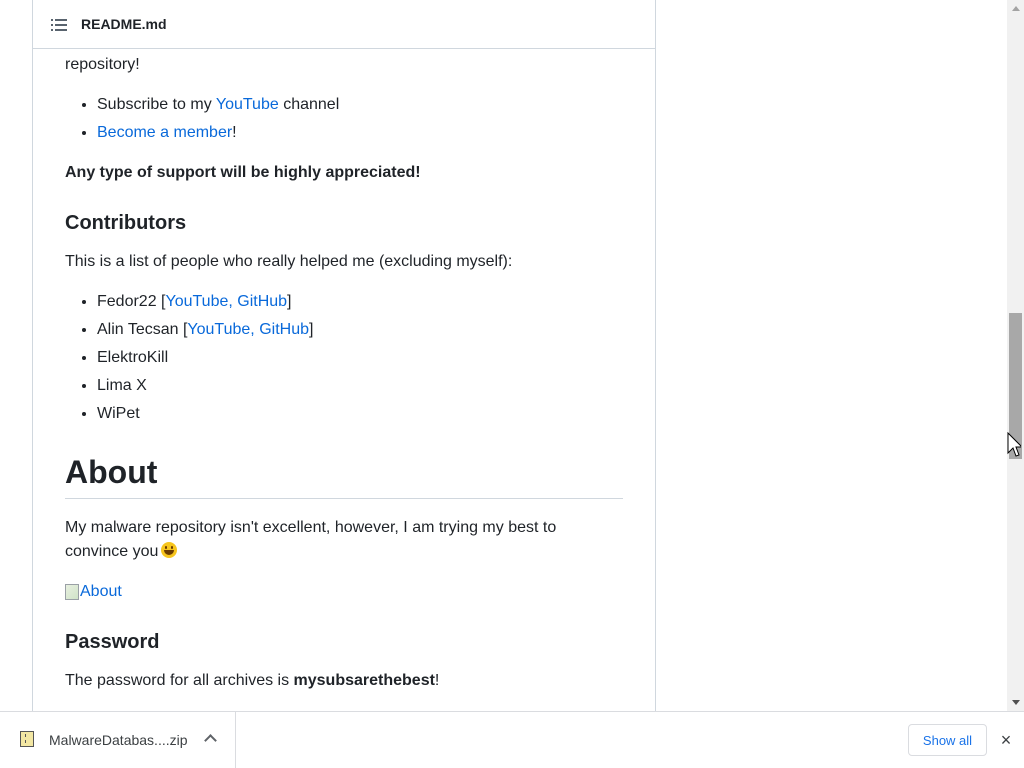 The width and height of the screenshot is (1024, 768). Describe the element at coordinates (164, 132) in the screenshot. I see `become-member-link: Become a member` at that location.